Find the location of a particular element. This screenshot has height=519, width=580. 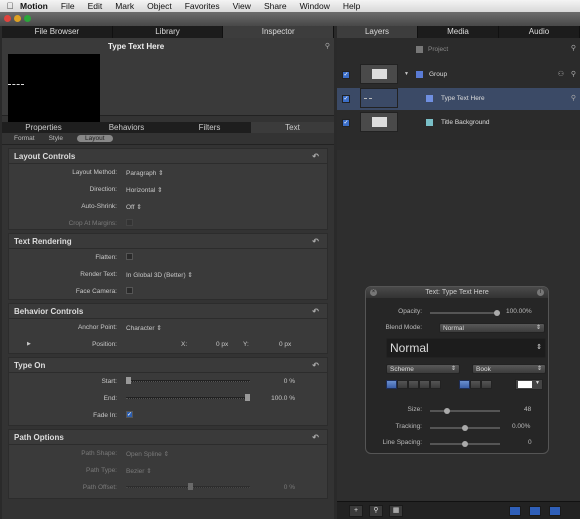

blend-mode-popup: Normal ⇕ is located at coordinates (492, 328).